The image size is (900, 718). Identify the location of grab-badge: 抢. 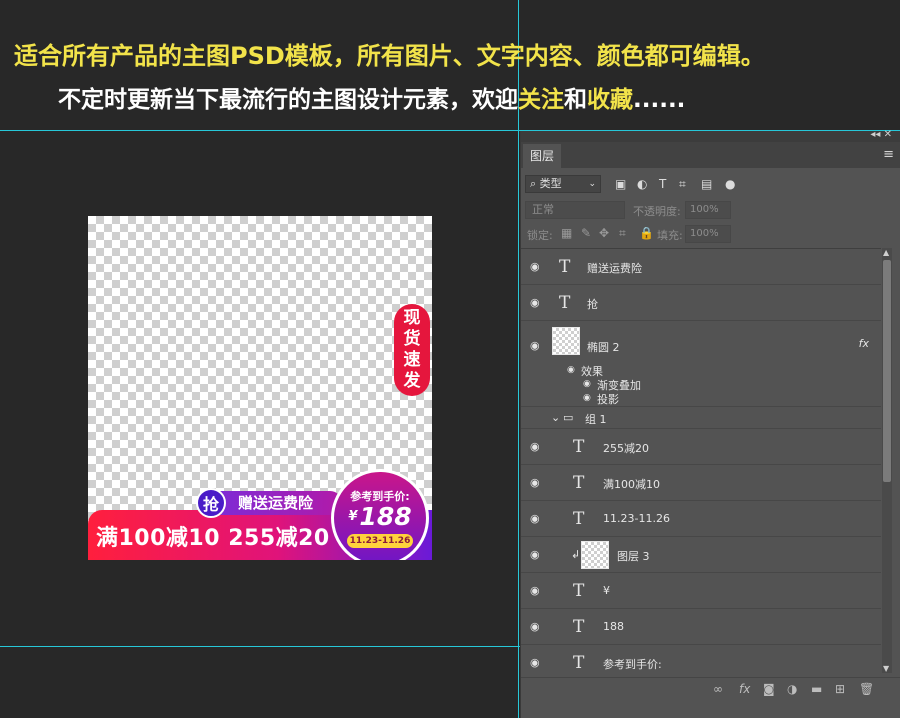
(211, 503).